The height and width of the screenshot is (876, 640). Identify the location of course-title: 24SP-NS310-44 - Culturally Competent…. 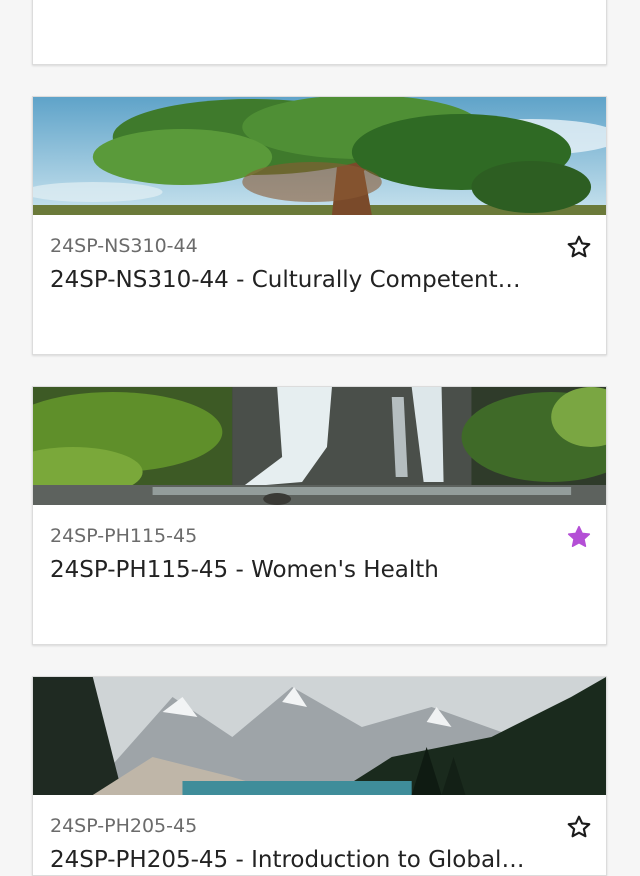
(285, 280).